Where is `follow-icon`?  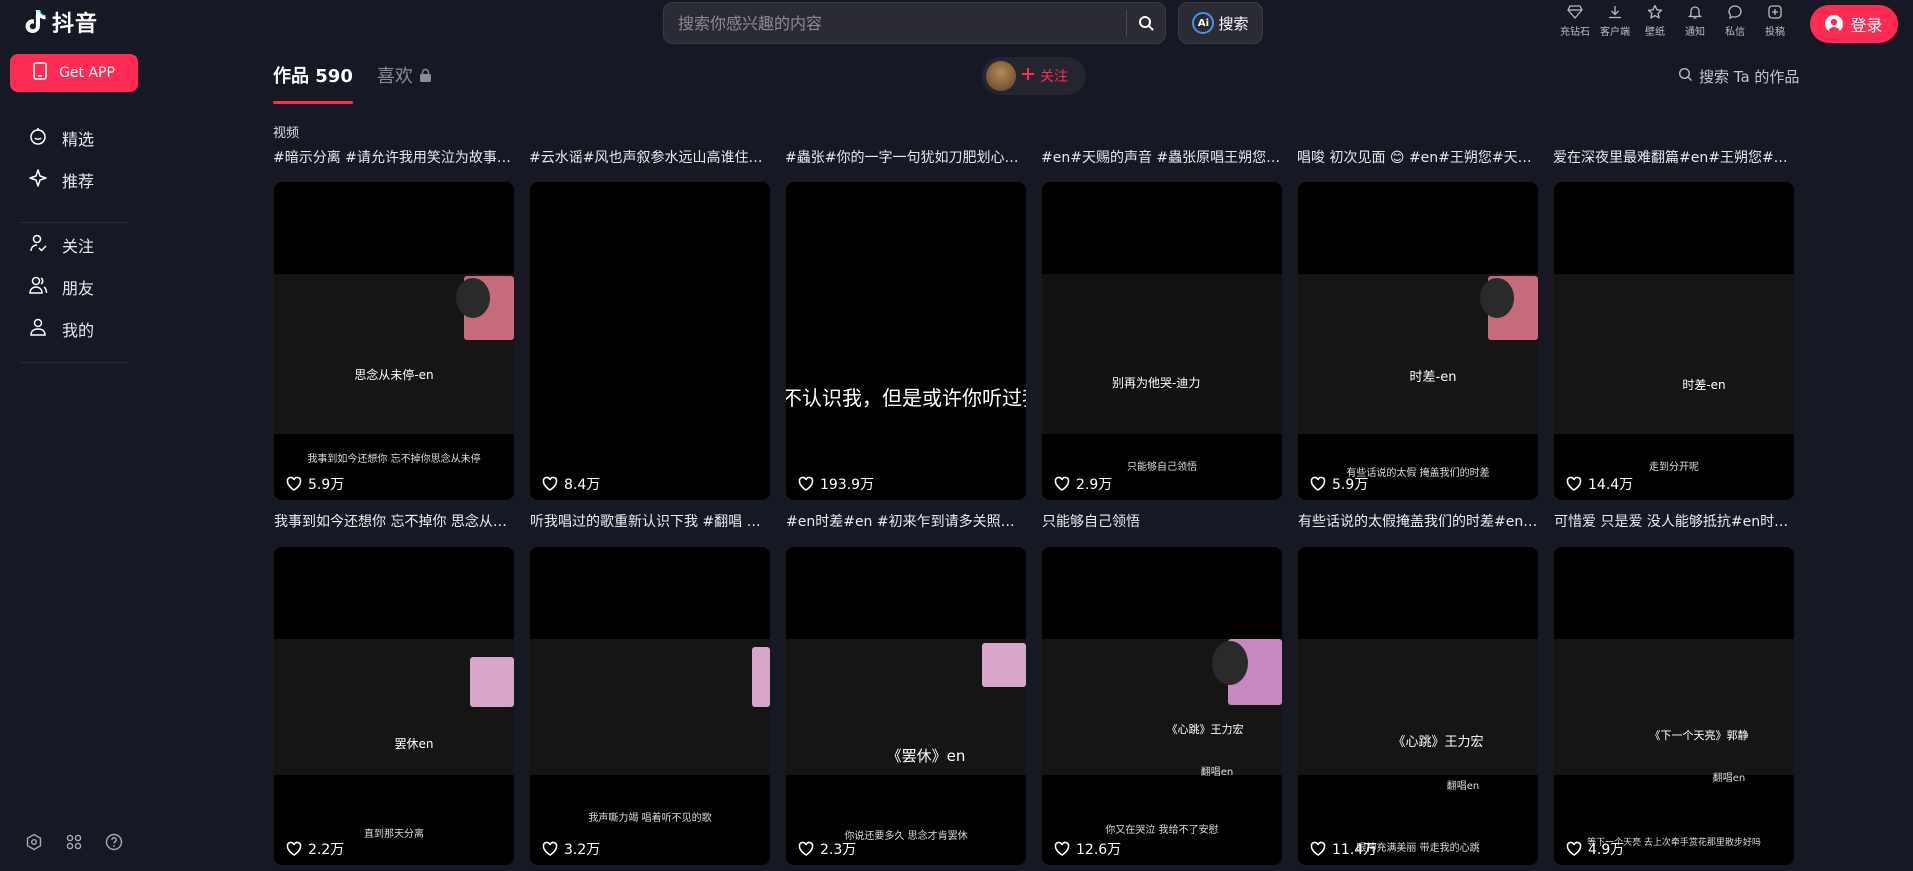
follow-icon is located at coordinates (38, 245).